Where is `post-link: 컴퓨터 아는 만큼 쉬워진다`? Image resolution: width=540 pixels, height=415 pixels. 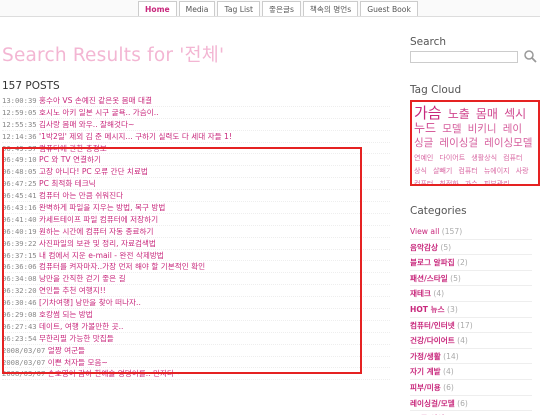 post-link: 컴퓨터 아는 만큼 쉬워진다 is located at coordinates (81, 195).